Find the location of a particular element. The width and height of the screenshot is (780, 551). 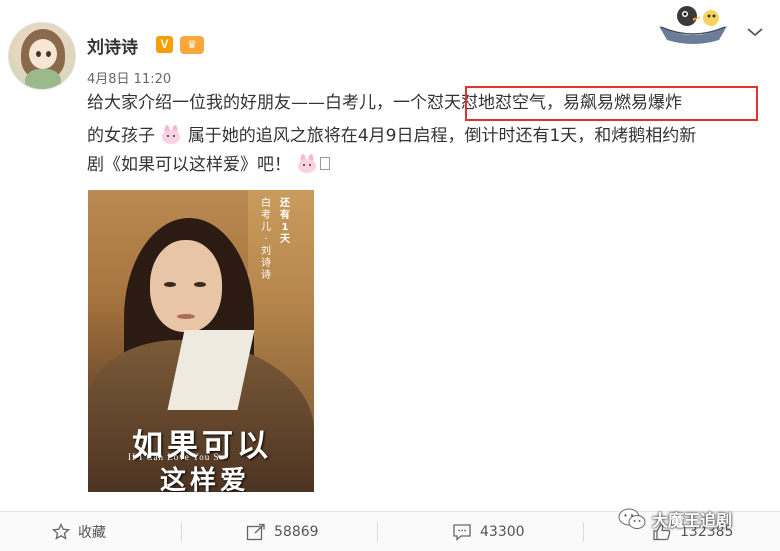

star-icon is located at coordinates (61, 531).